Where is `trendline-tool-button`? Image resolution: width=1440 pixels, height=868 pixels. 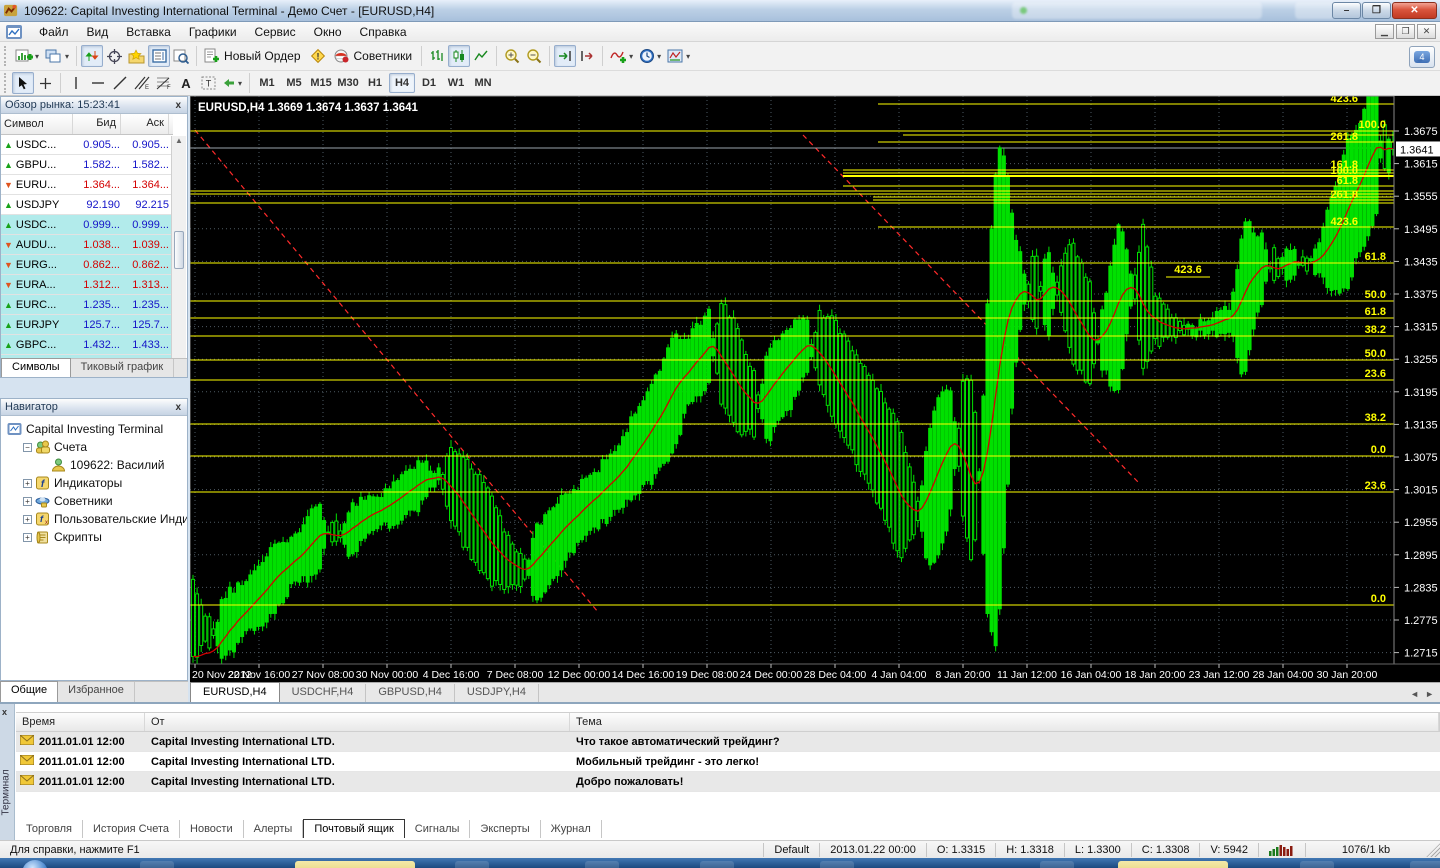 trendline-tool-button is located at coordinates (120, 83).